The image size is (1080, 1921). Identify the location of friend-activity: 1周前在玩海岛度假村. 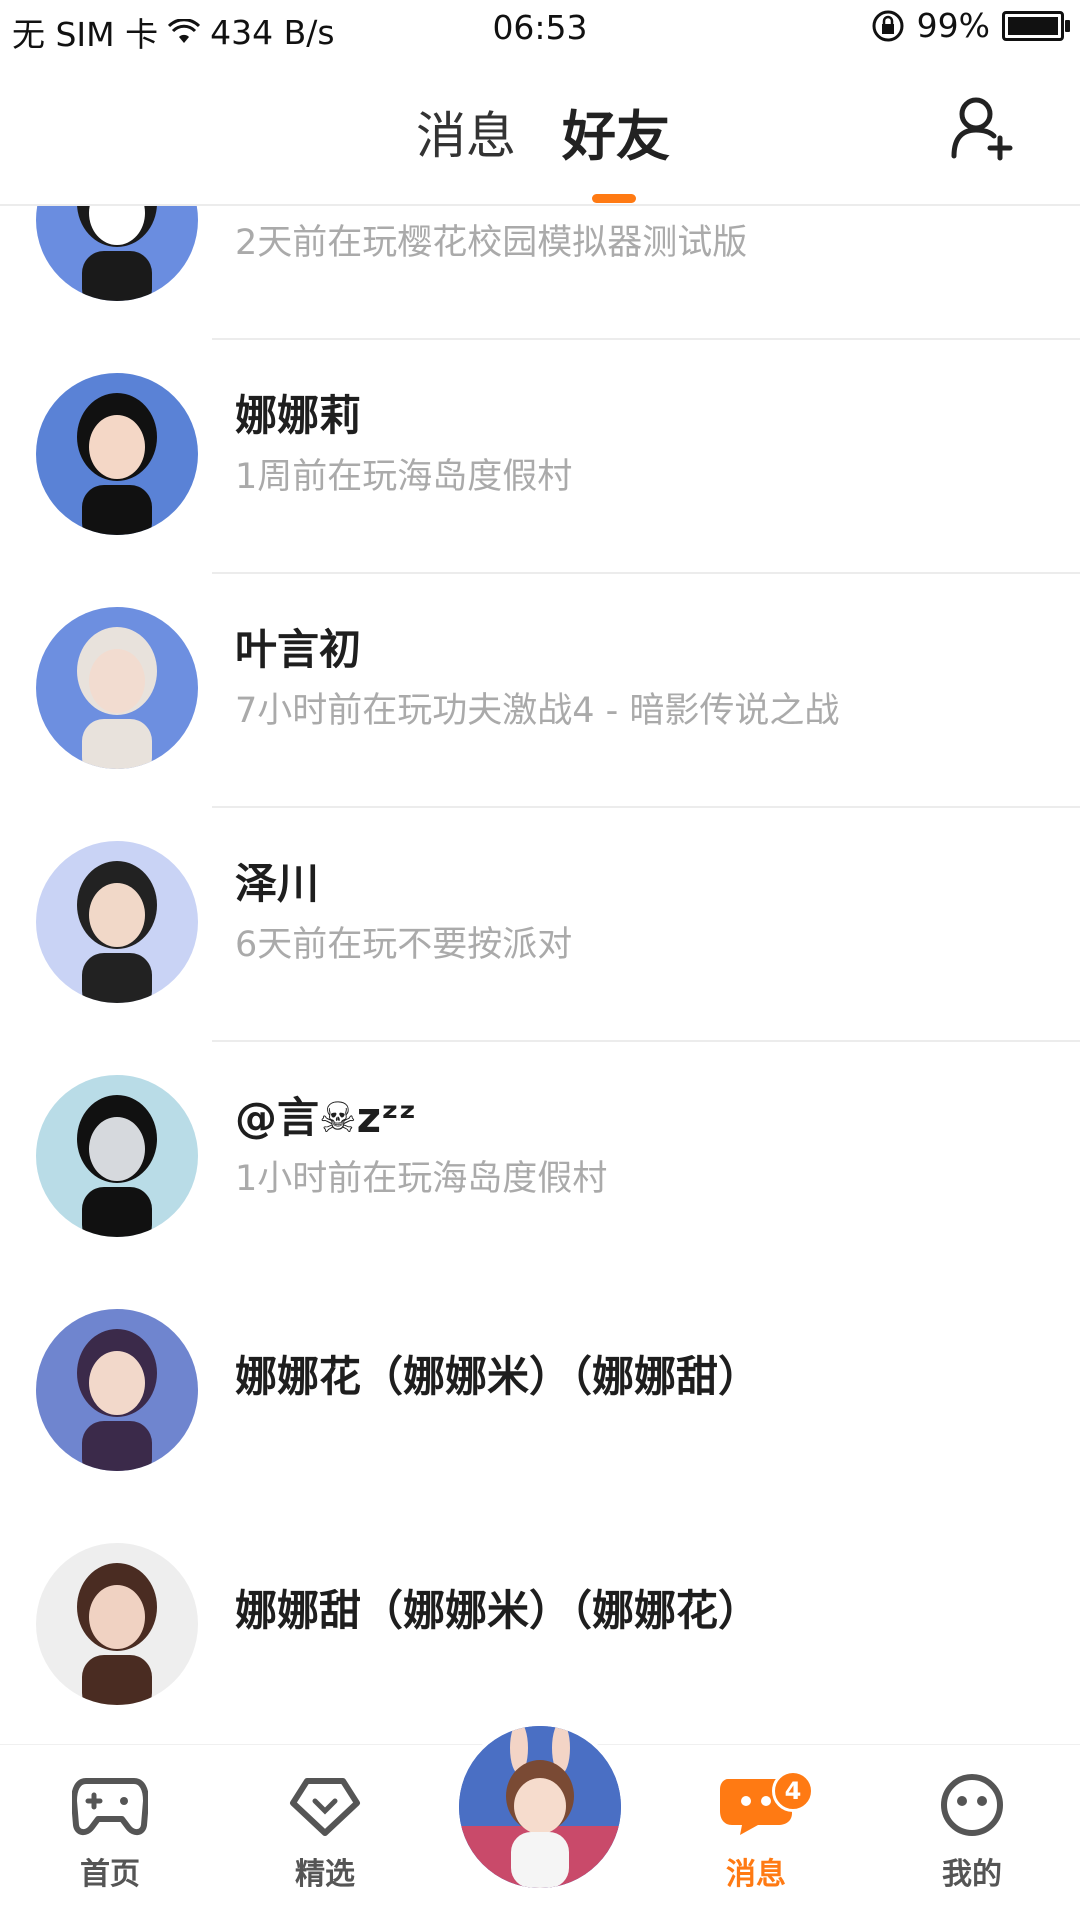
(404, 477).